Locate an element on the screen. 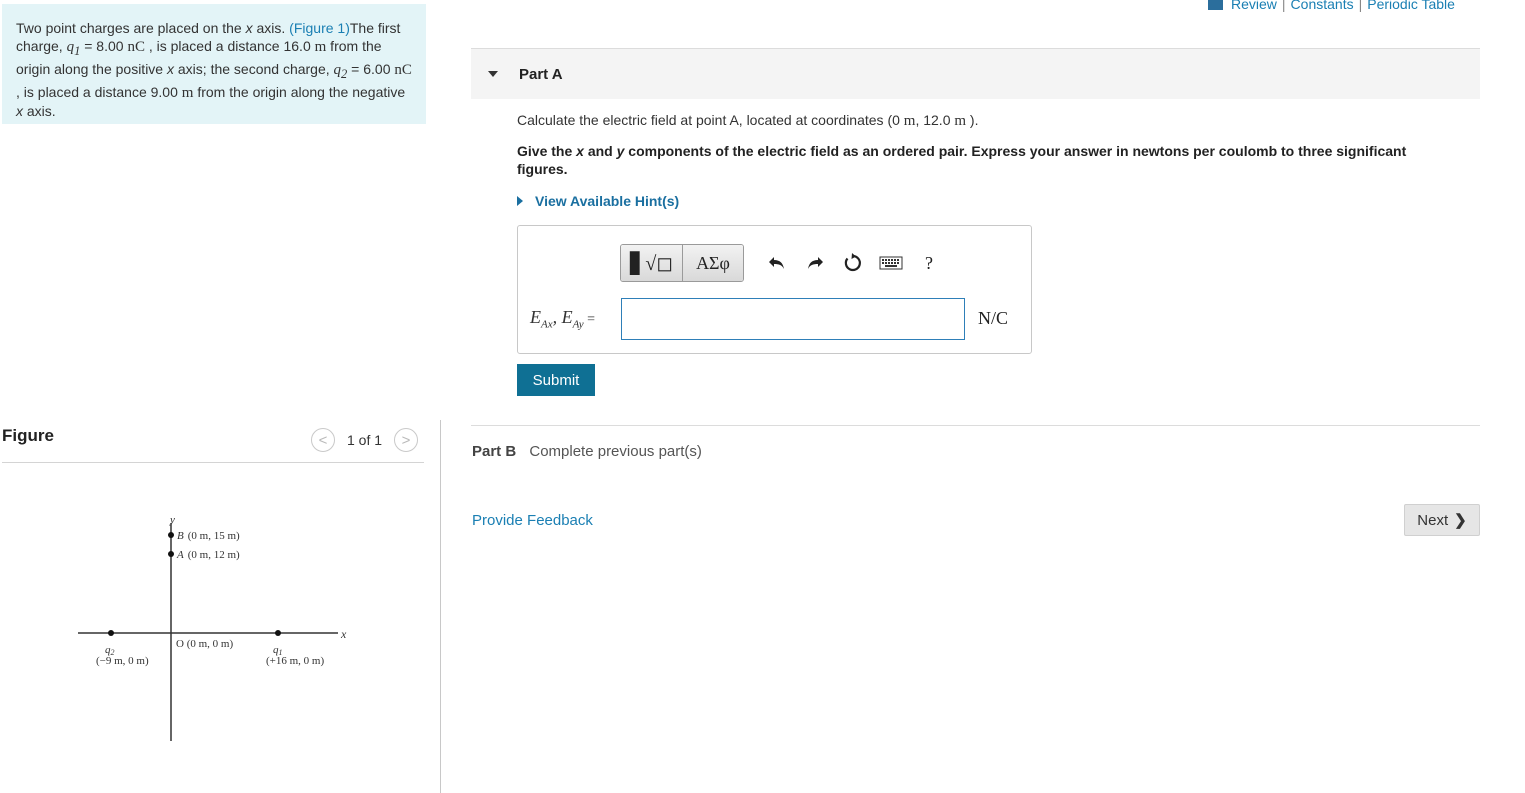 The width and height of the screenshot is (1525, 793). reset-icon is located at coordinates (852, 262).